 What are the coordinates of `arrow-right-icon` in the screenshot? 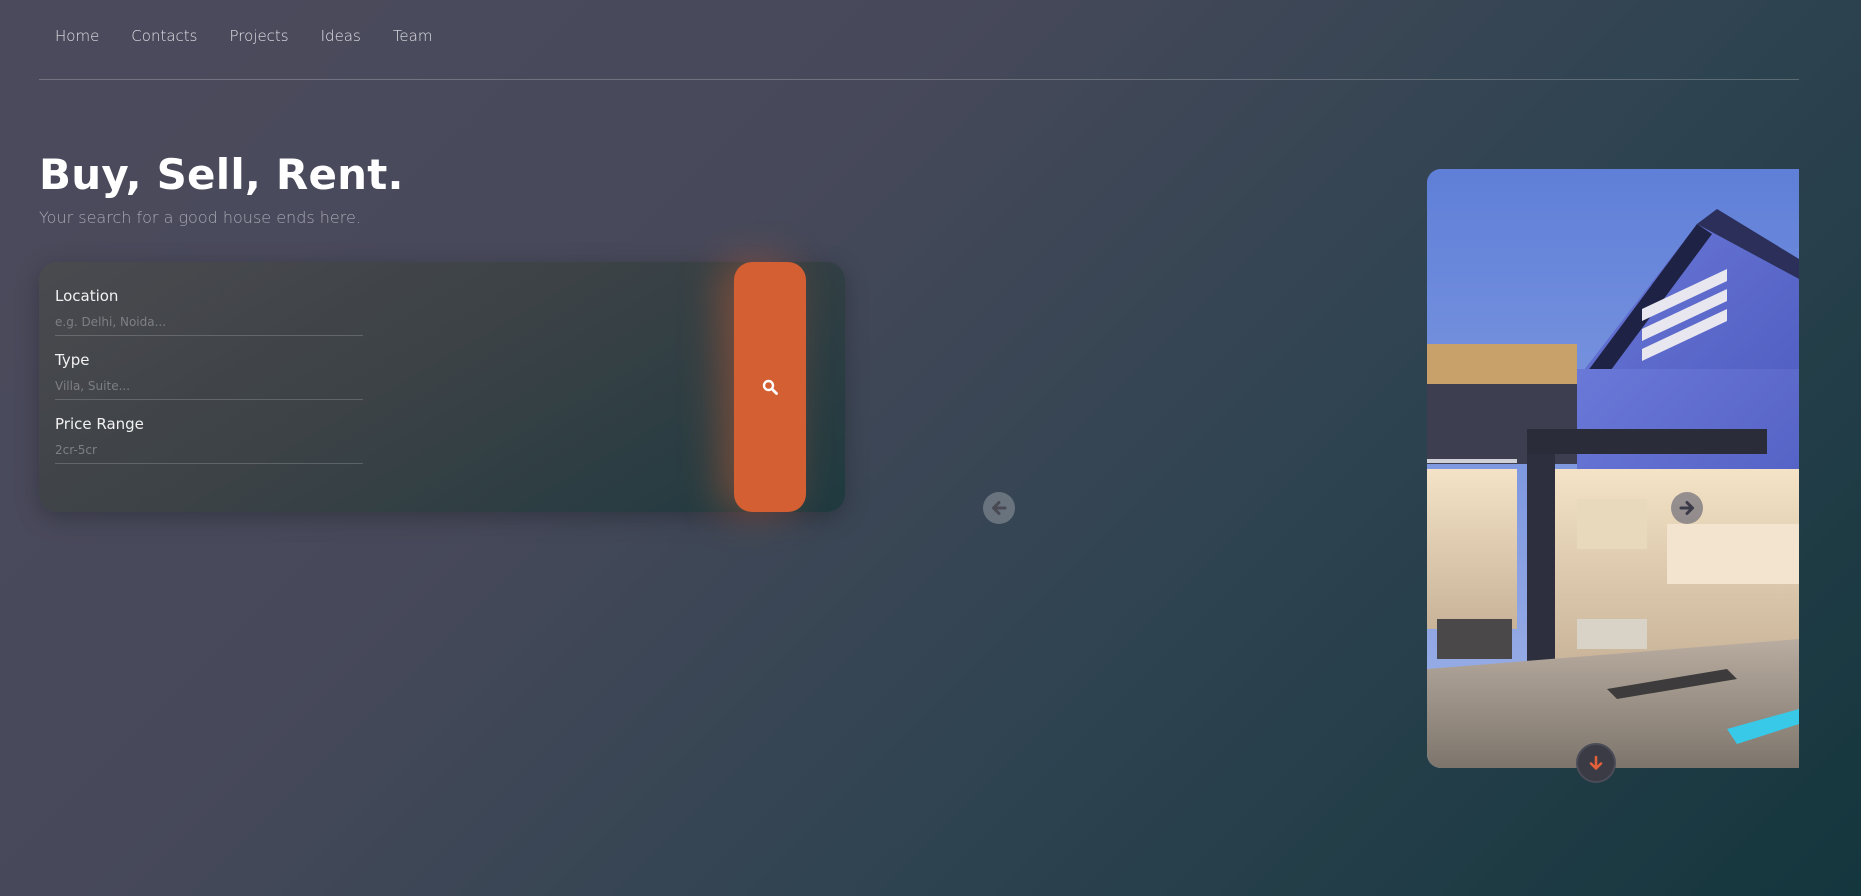 It's located at (1686, 508).